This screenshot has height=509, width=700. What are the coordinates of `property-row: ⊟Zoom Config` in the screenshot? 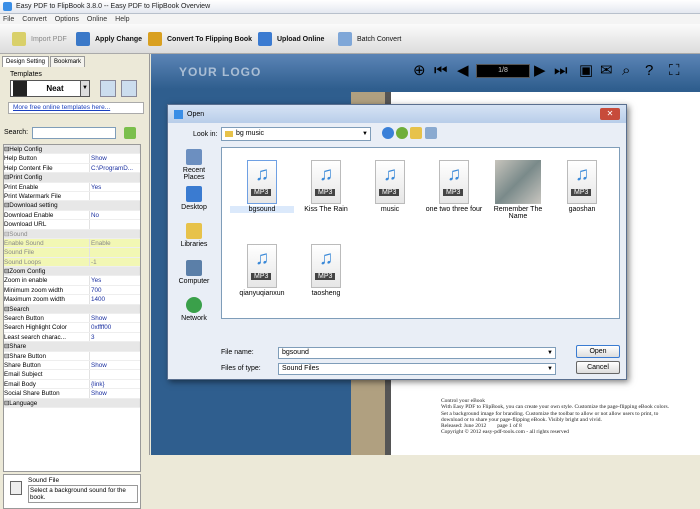 It's located at (72, 272).